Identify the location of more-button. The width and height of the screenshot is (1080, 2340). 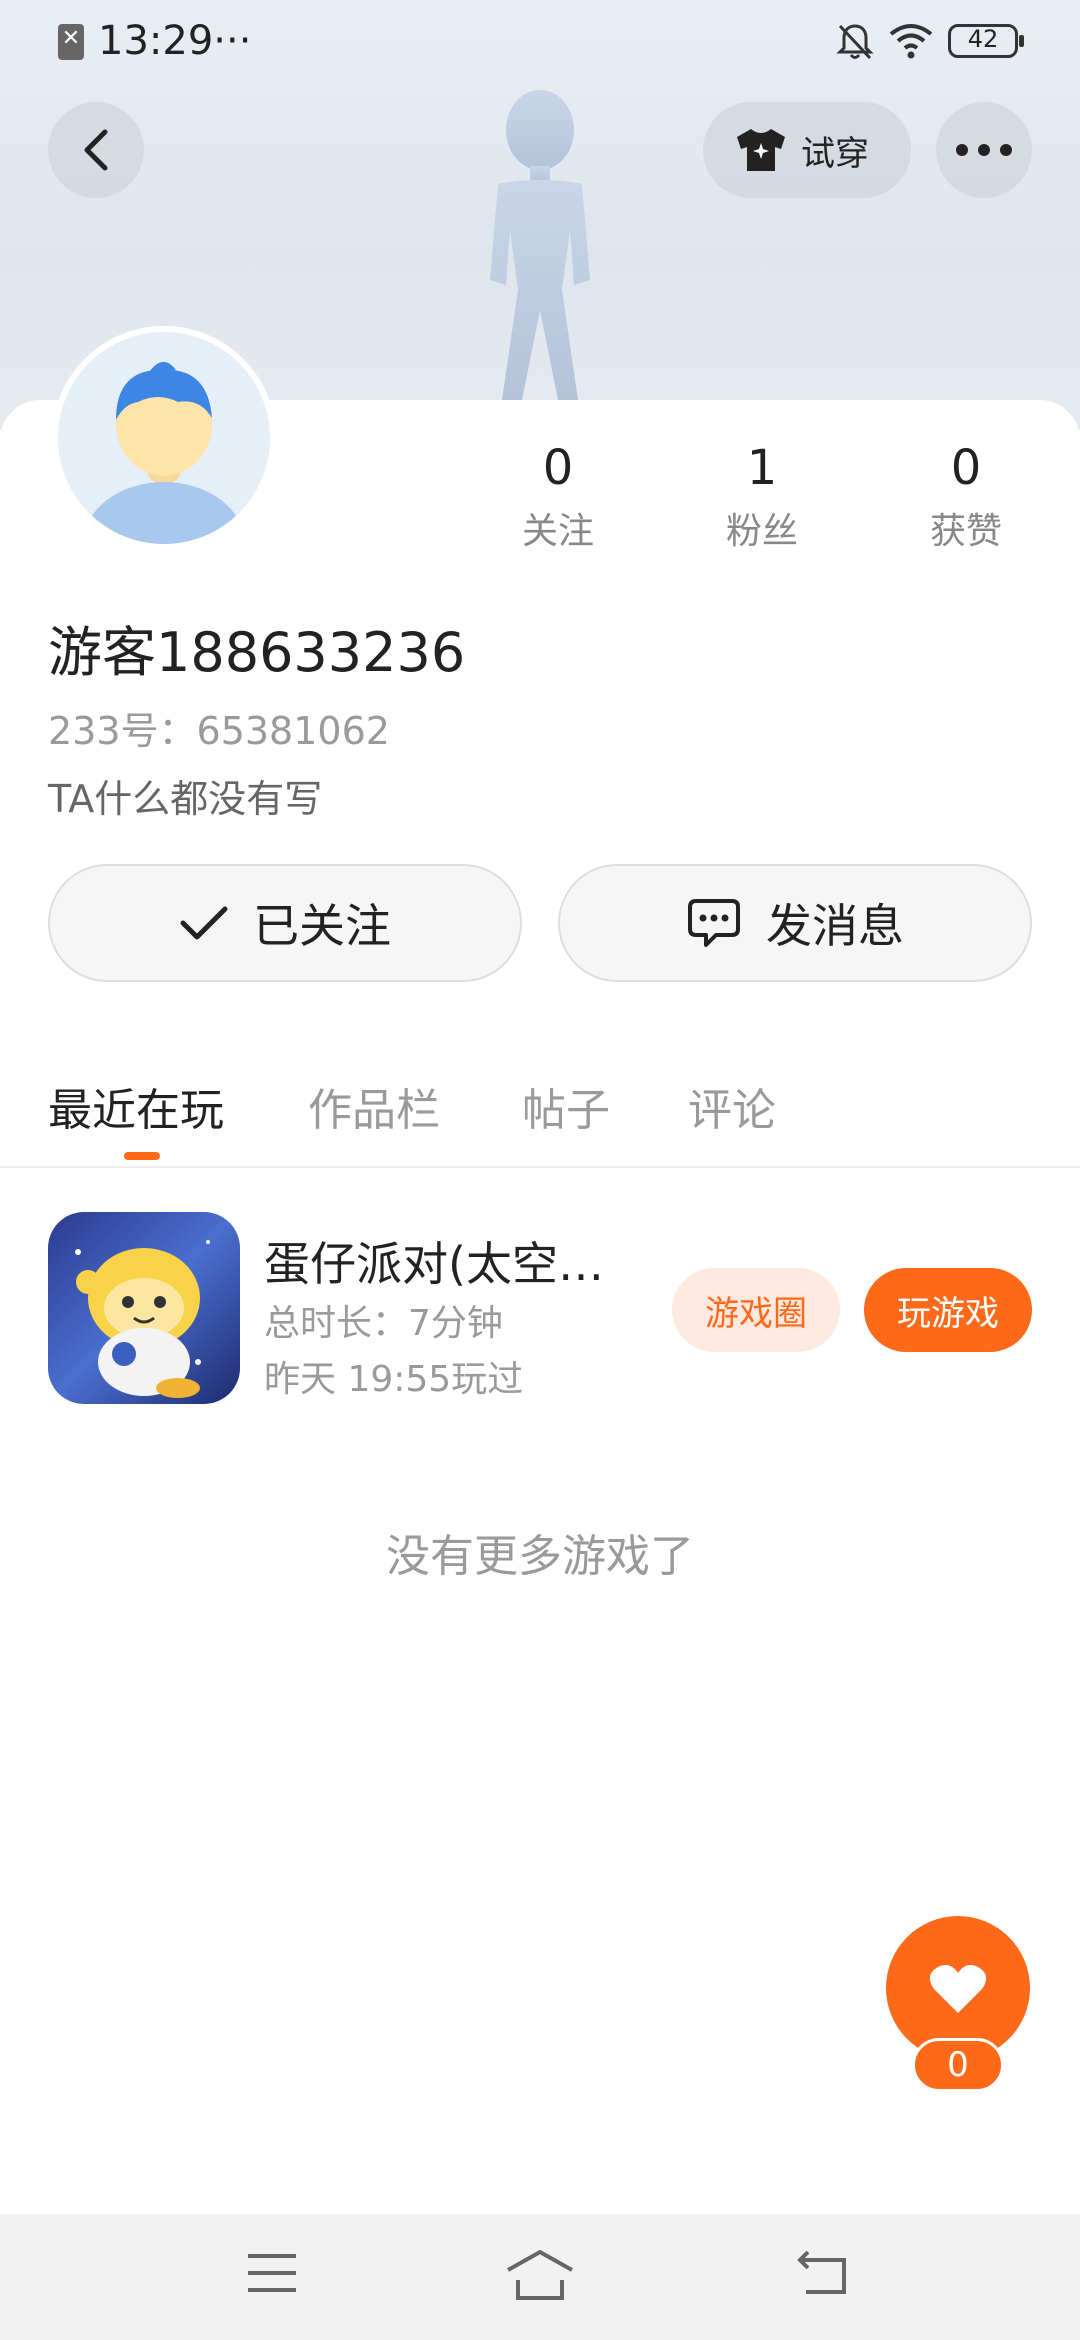
(984, 150).